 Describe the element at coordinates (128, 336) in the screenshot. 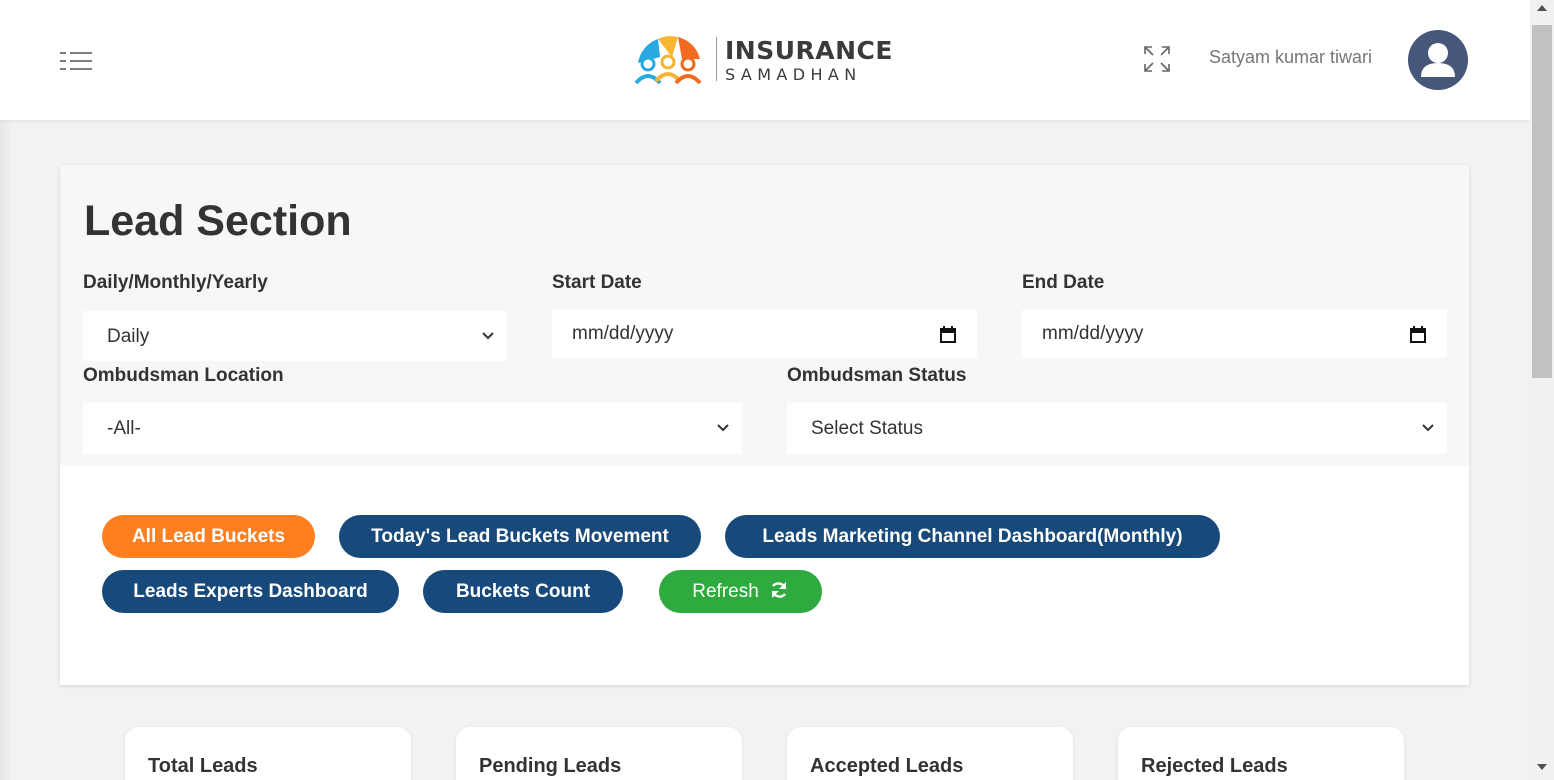

I see `period-select-value: Daily` at that location.